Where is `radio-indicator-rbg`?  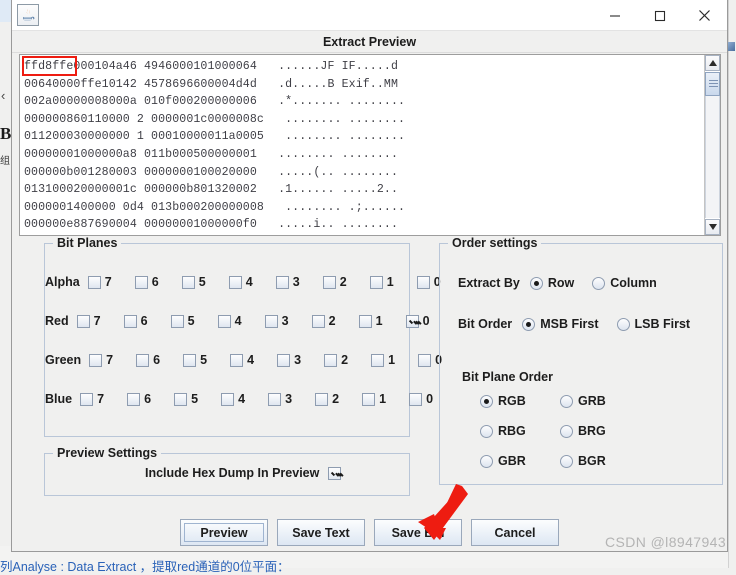 radio-indicator-rbg is located at coordinates (486, 431).